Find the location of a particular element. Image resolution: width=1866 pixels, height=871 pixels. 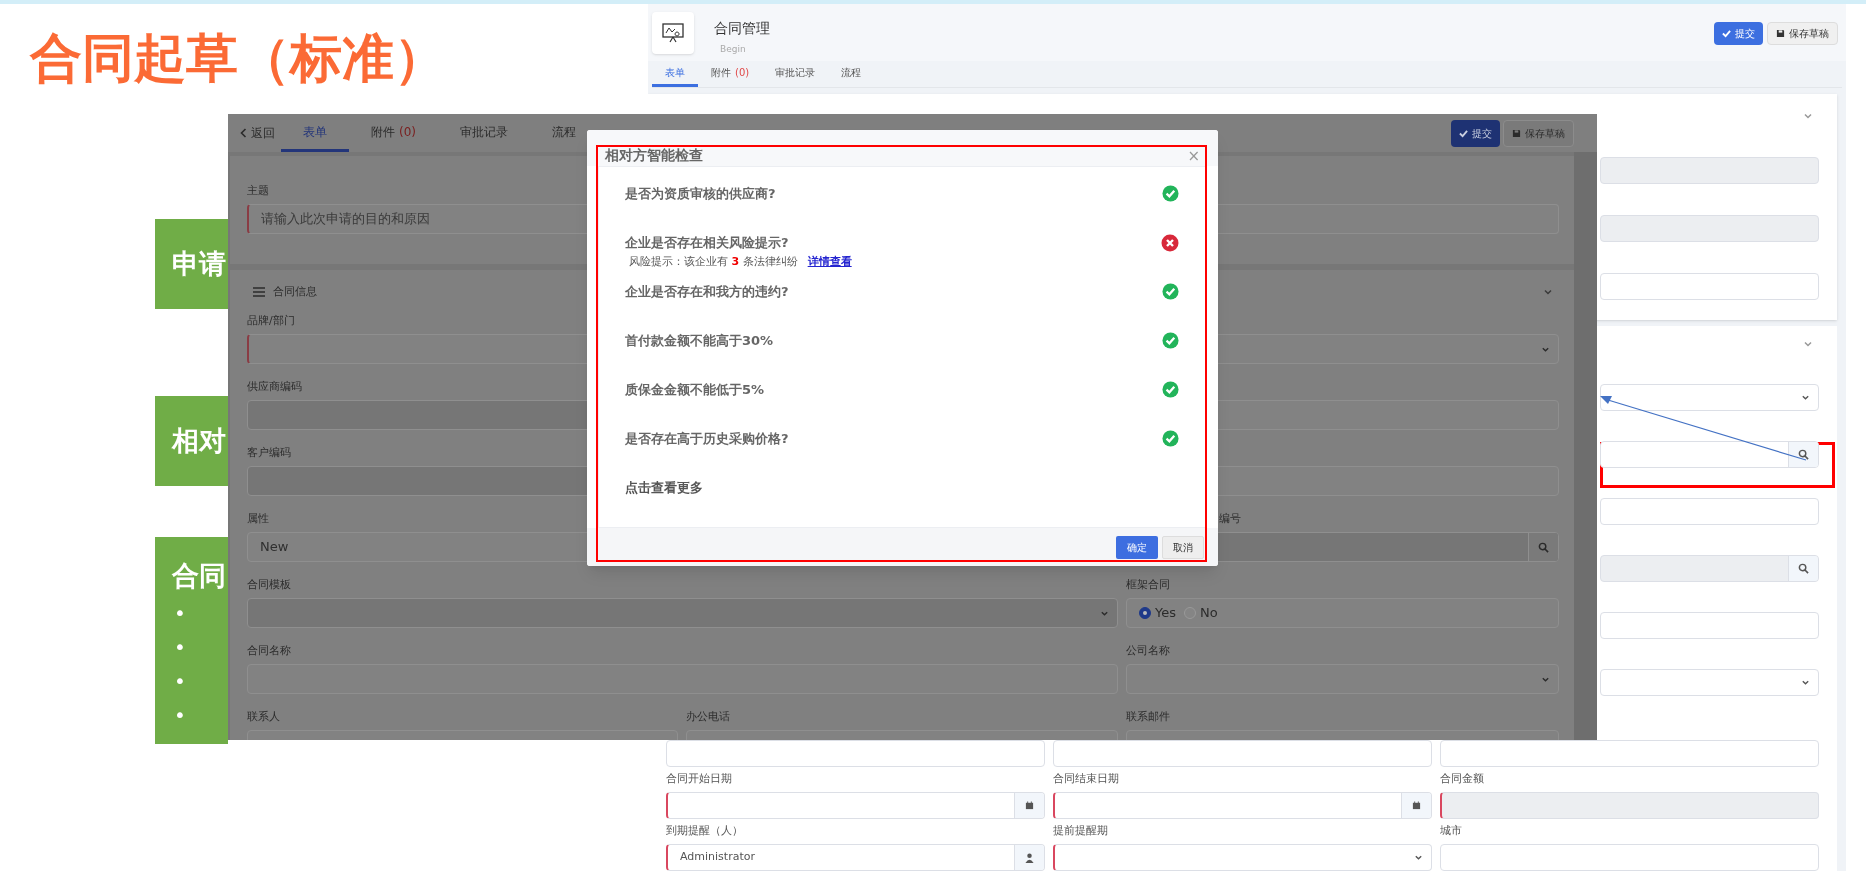

field-label: 公司名称 is located at coordinates (1148, 651).